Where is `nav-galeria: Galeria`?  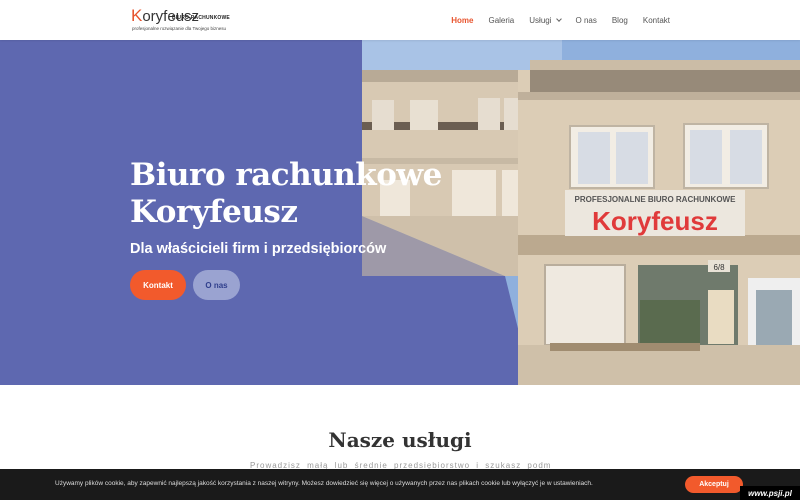 nav-galeria: Galeria is located at coordinates (501, 20).